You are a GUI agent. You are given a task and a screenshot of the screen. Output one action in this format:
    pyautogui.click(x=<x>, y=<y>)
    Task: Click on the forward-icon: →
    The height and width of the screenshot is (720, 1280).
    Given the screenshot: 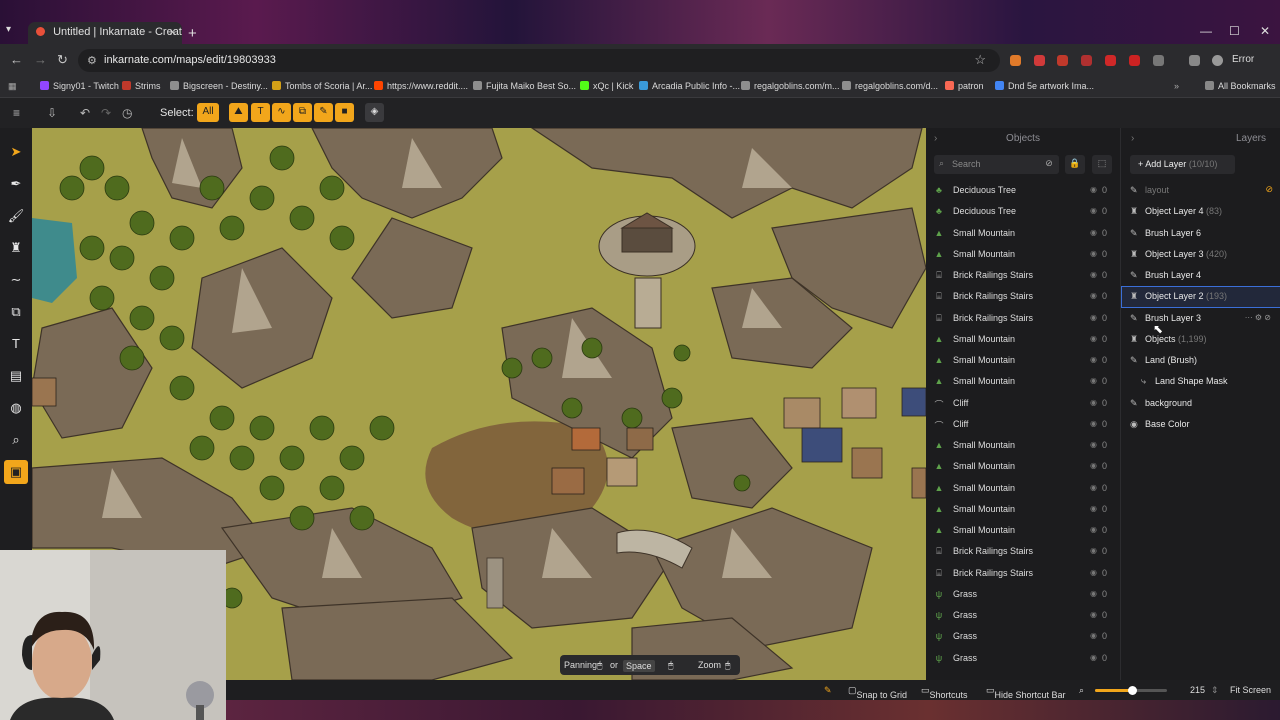 What is the action you would take?
    pyautogui.click(x=40, y=59)
    